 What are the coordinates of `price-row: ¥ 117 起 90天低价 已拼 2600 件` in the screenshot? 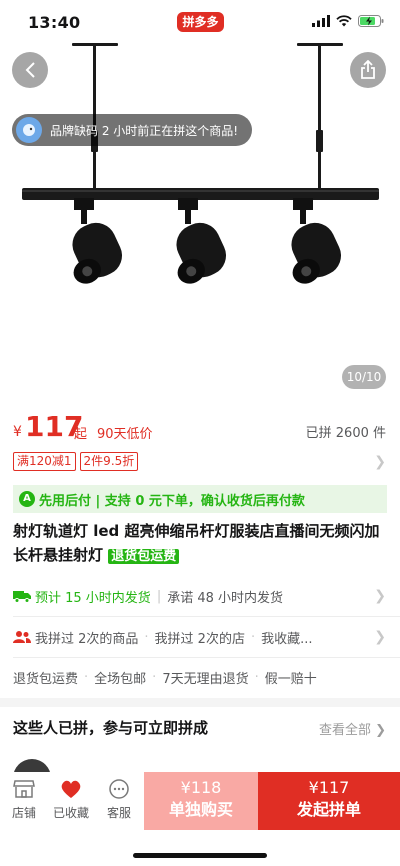 It's located at (199, 429).